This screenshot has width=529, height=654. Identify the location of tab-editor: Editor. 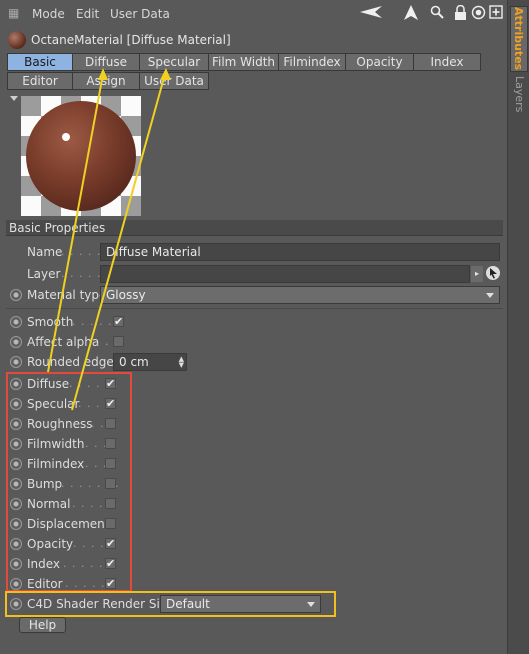
(40, 81).